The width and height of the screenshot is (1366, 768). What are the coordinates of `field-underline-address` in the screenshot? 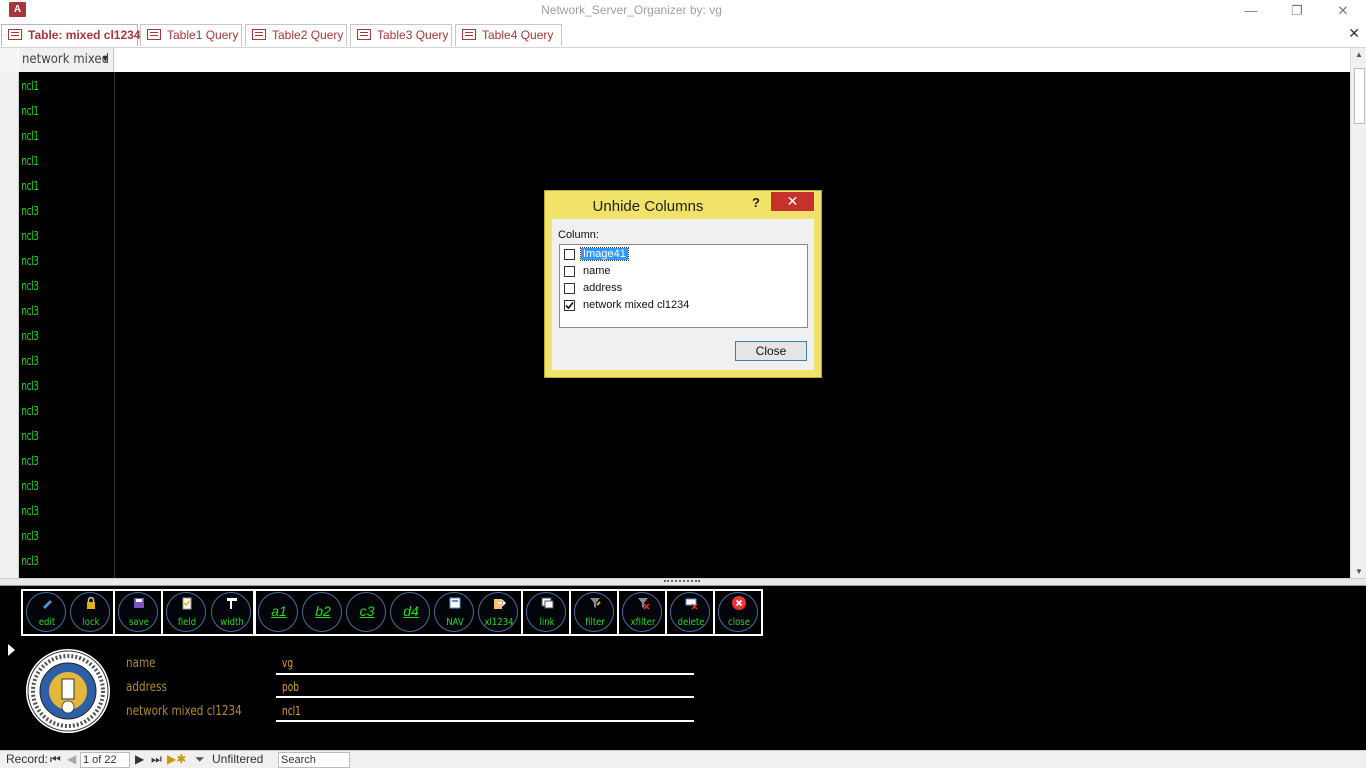 It's located at (485, 697).